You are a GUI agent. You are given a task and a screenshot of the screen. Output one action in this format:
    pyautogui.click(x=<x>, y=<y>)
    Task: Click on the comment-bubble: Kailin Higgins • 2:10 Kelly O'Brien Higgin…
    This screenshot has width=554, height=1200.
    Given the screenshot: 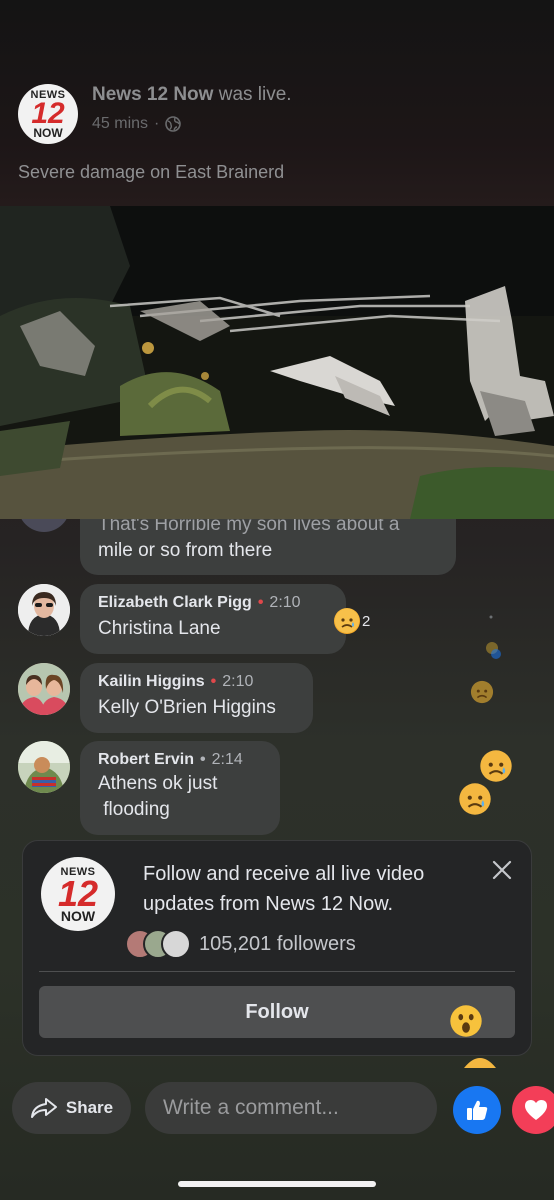 What is the action you would take?
    pyautogui.click(x=196, y=698)
    